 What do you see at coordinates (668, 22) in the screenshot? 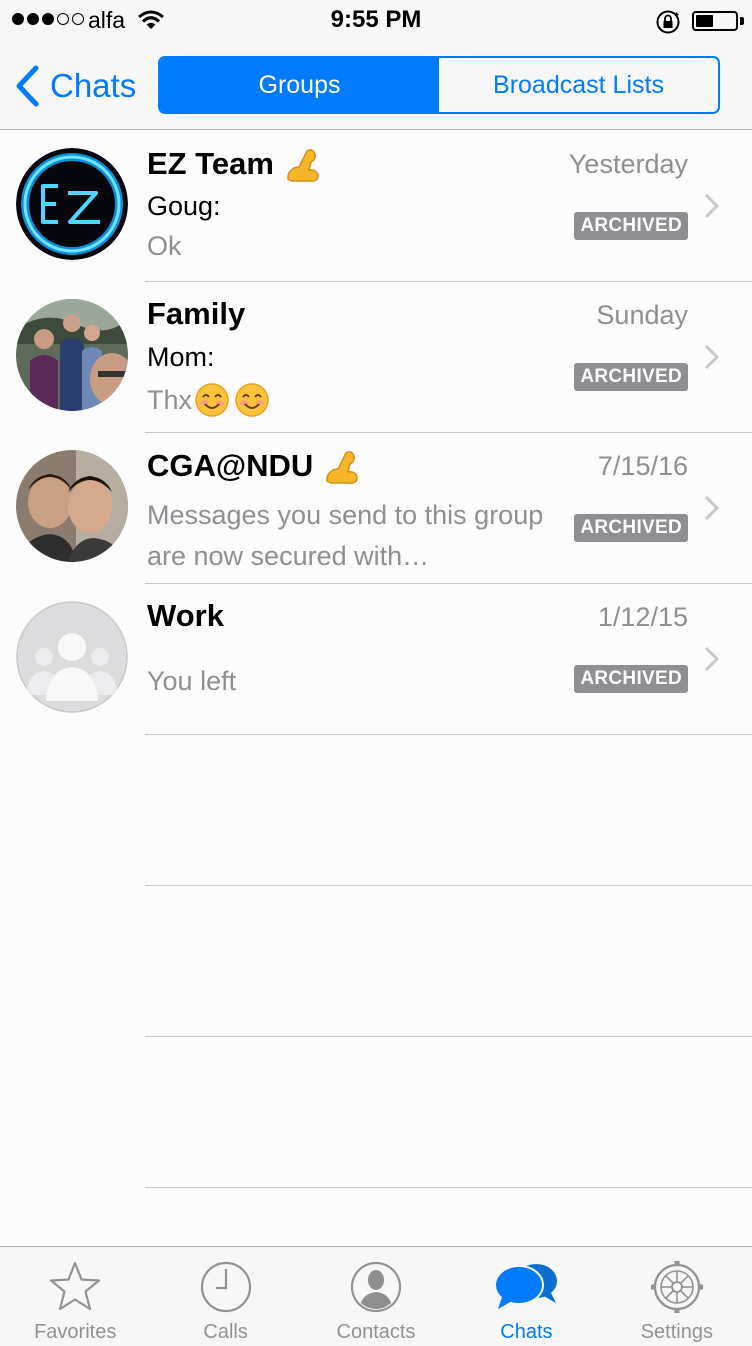
I see `rotation-lock-icon` at bounding box center [668, 22].